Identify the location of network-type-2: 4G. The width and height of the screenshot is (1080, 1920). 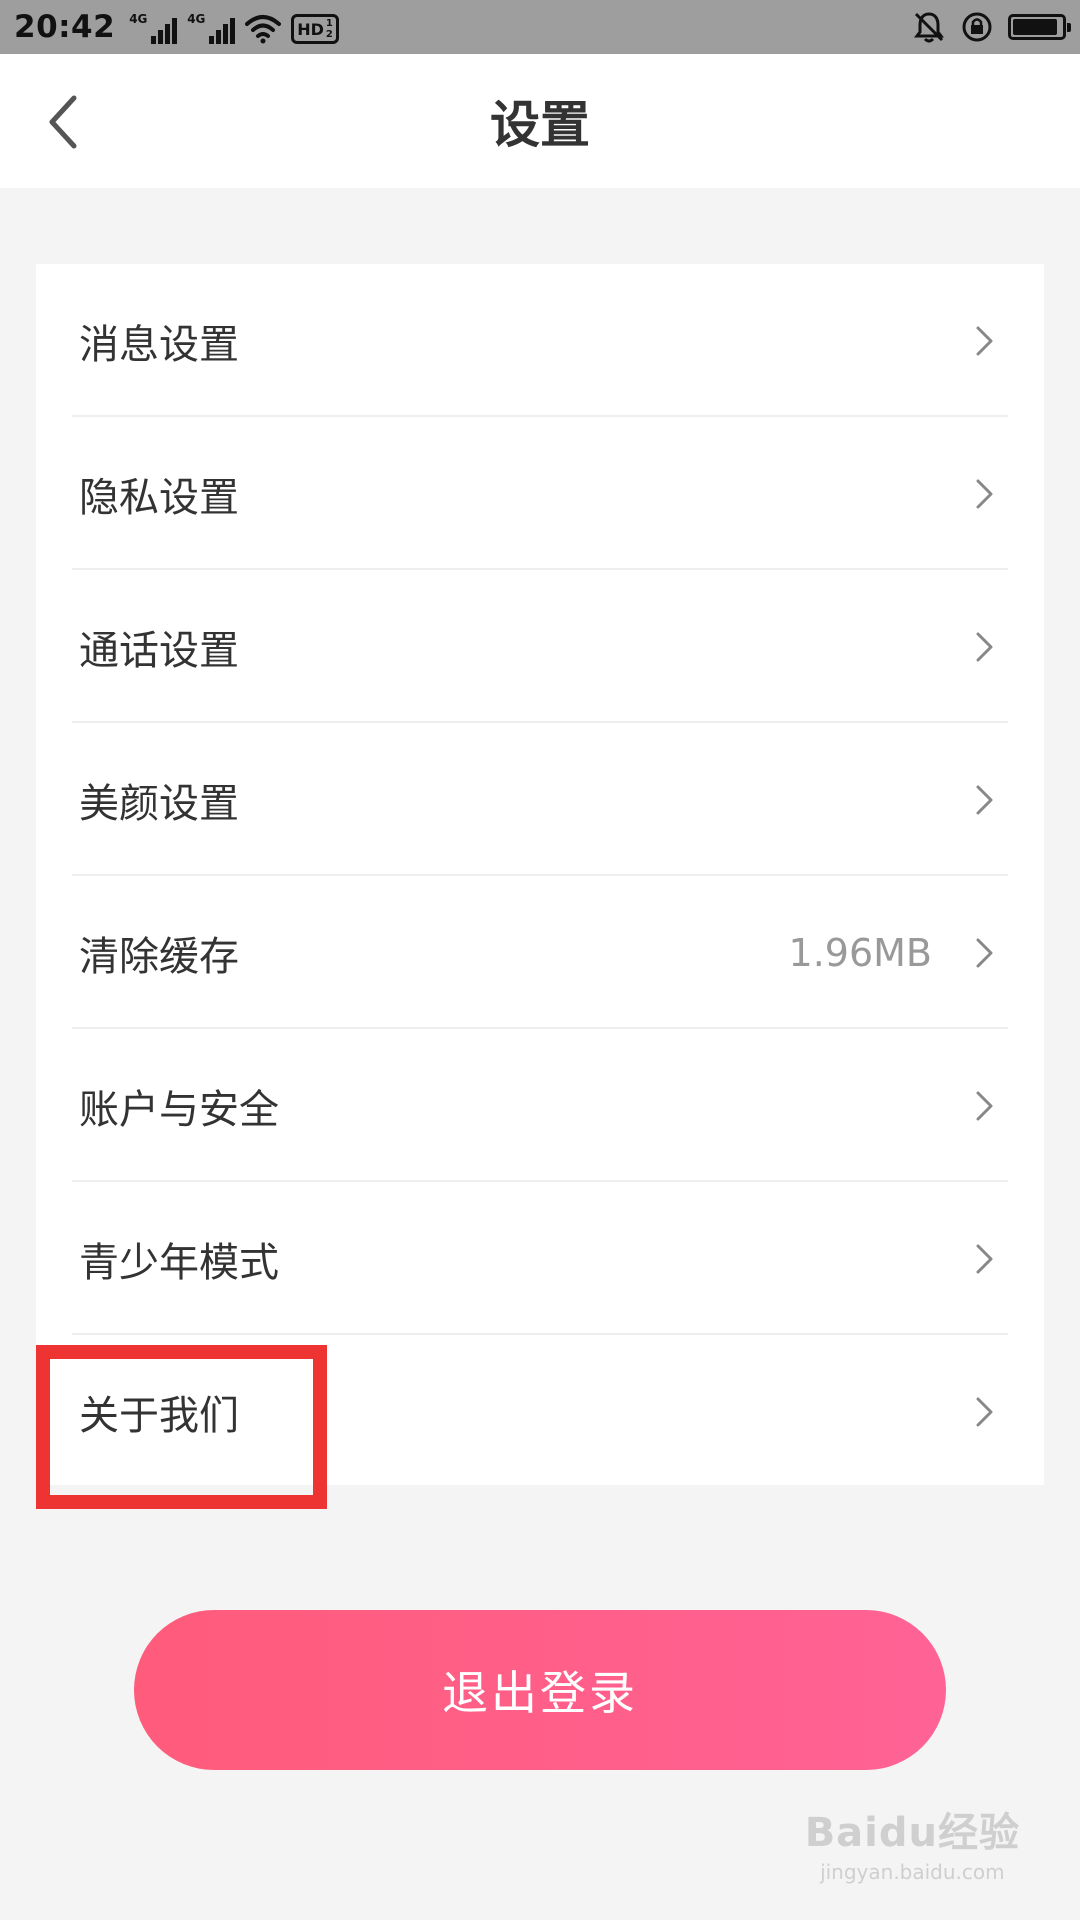
(196, 19).